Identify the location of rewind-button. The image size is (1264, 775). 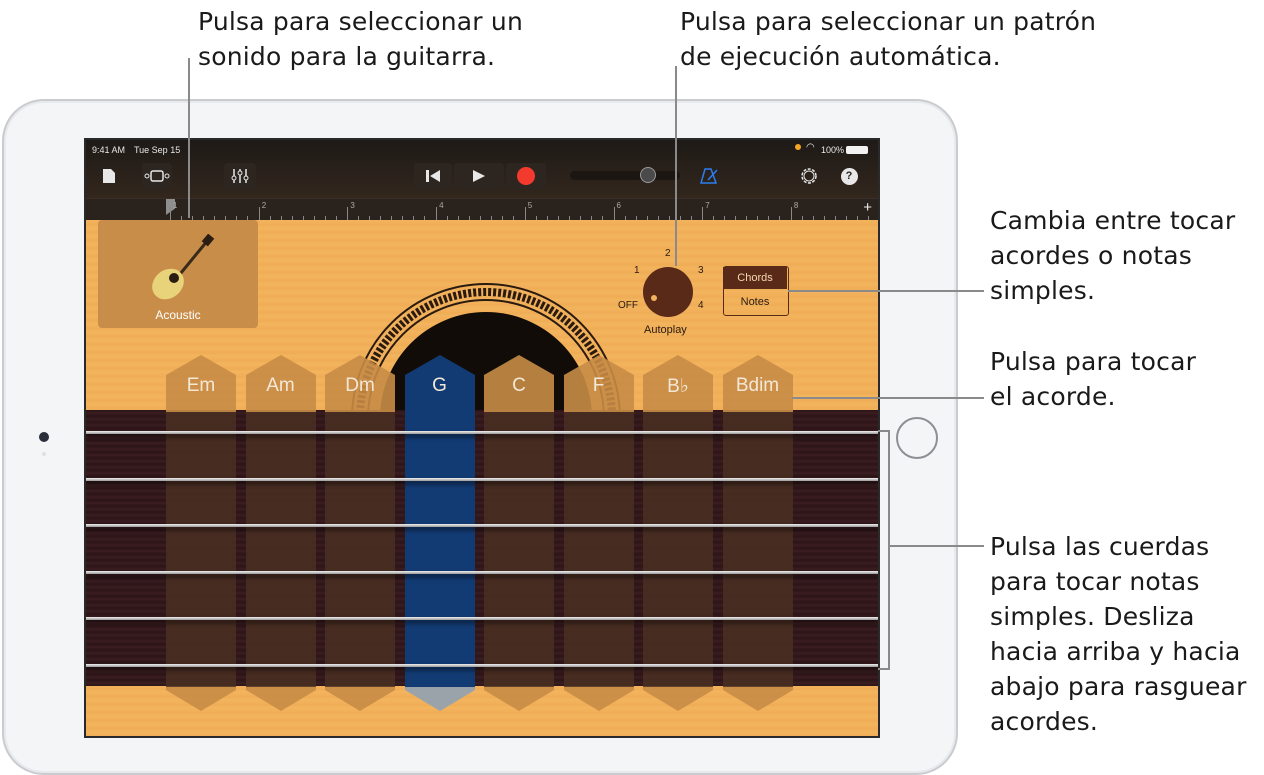
(433, 176).